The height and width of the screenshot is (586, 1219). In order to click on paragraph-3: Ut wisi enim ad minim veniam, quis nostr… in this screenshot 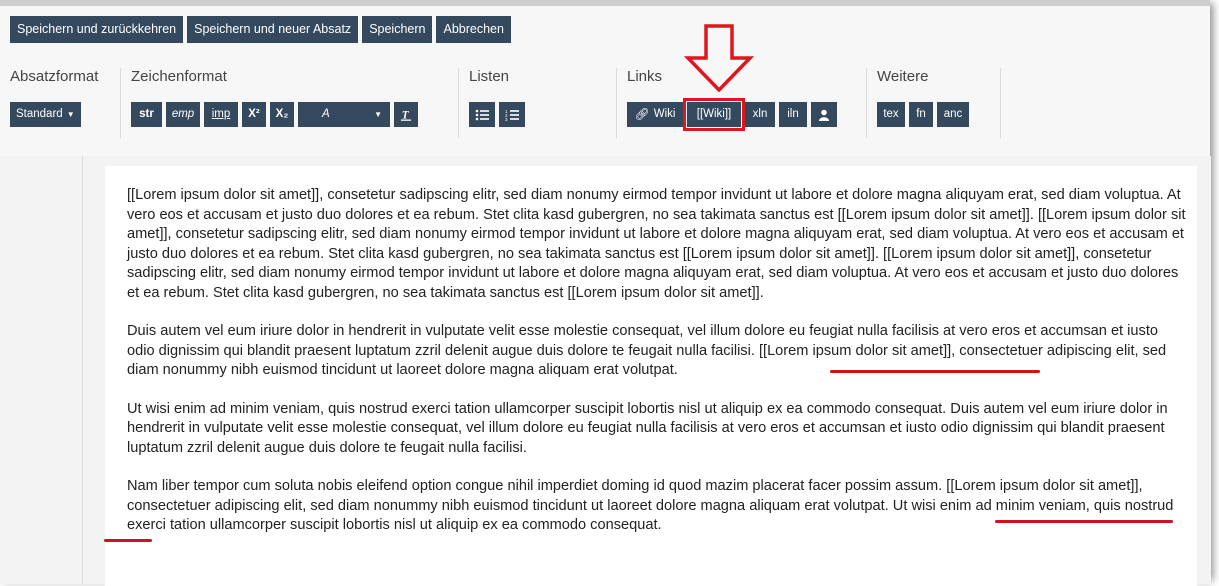, I will do `click(647, 428)`.